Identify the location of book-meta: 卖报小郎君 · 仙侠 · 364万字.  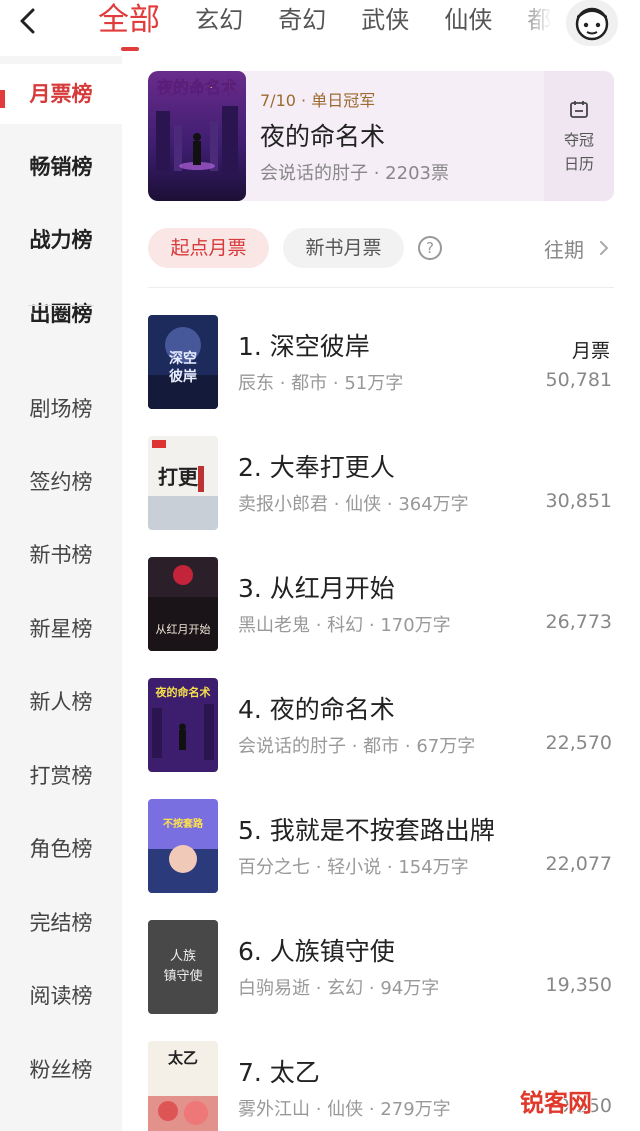
(353, 504).